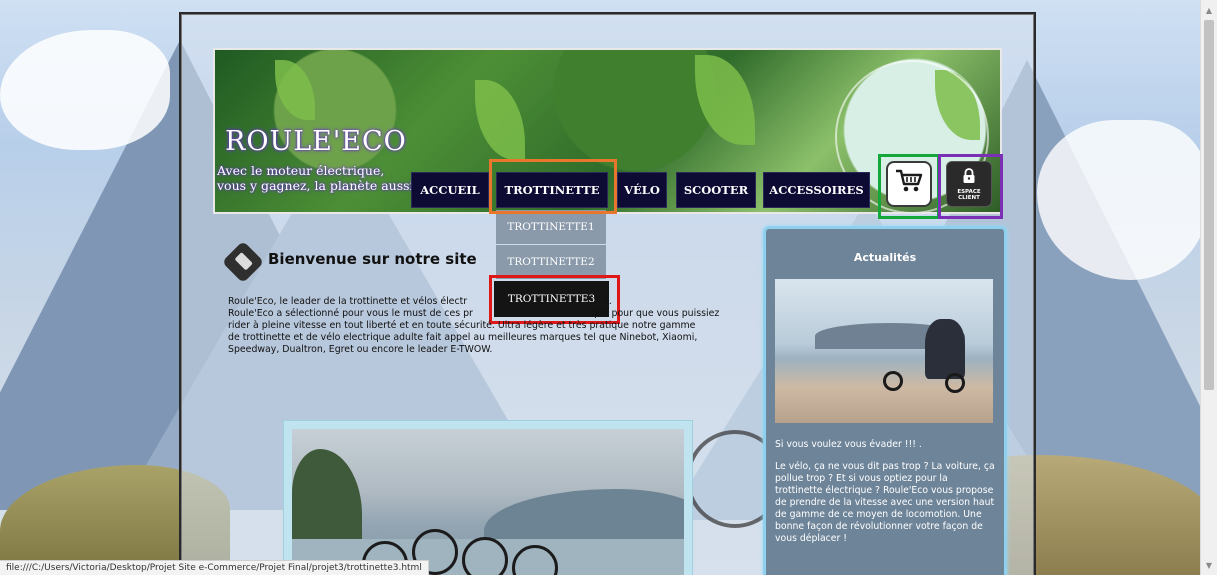  Describe the element at coordinates (655, 313) in the screenshot. I see `intro-line-part: que pour que vous puissiez` at that location.